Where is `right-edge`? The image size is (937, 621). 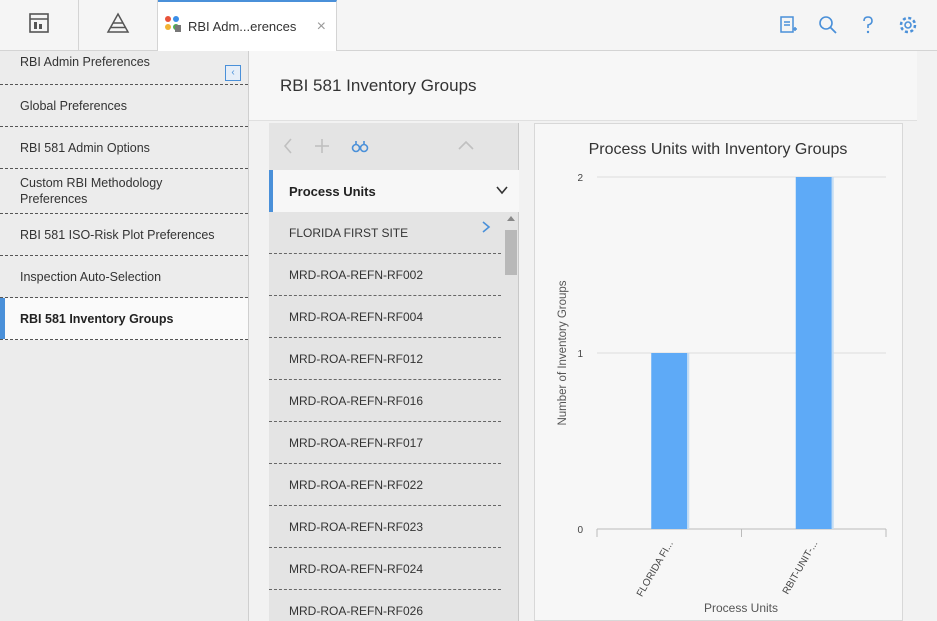
right-edge is located at coordinates (927, 336).